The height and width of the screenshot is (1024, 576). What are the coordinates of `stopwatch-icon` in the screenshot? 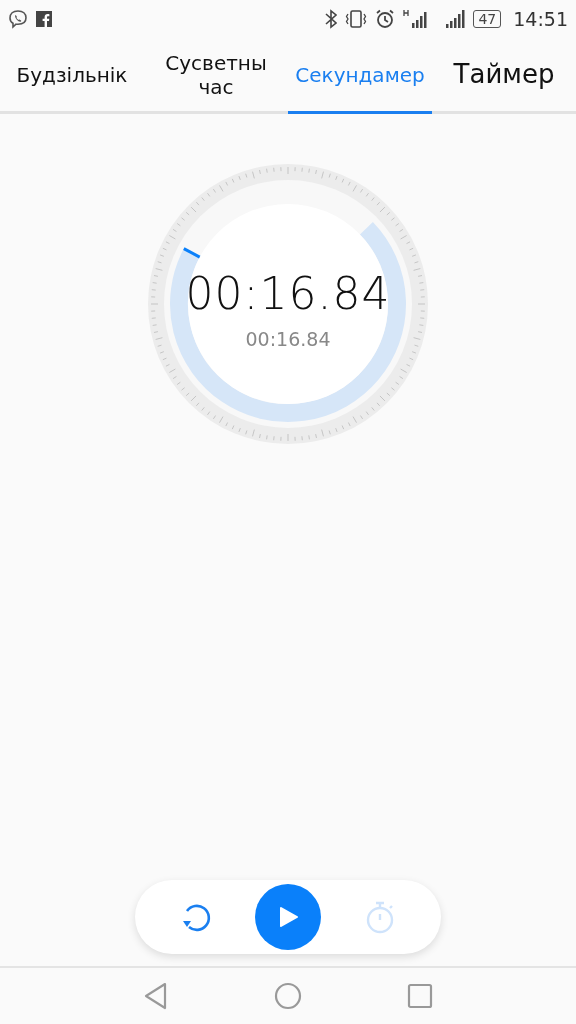 It's located at (380, 917).